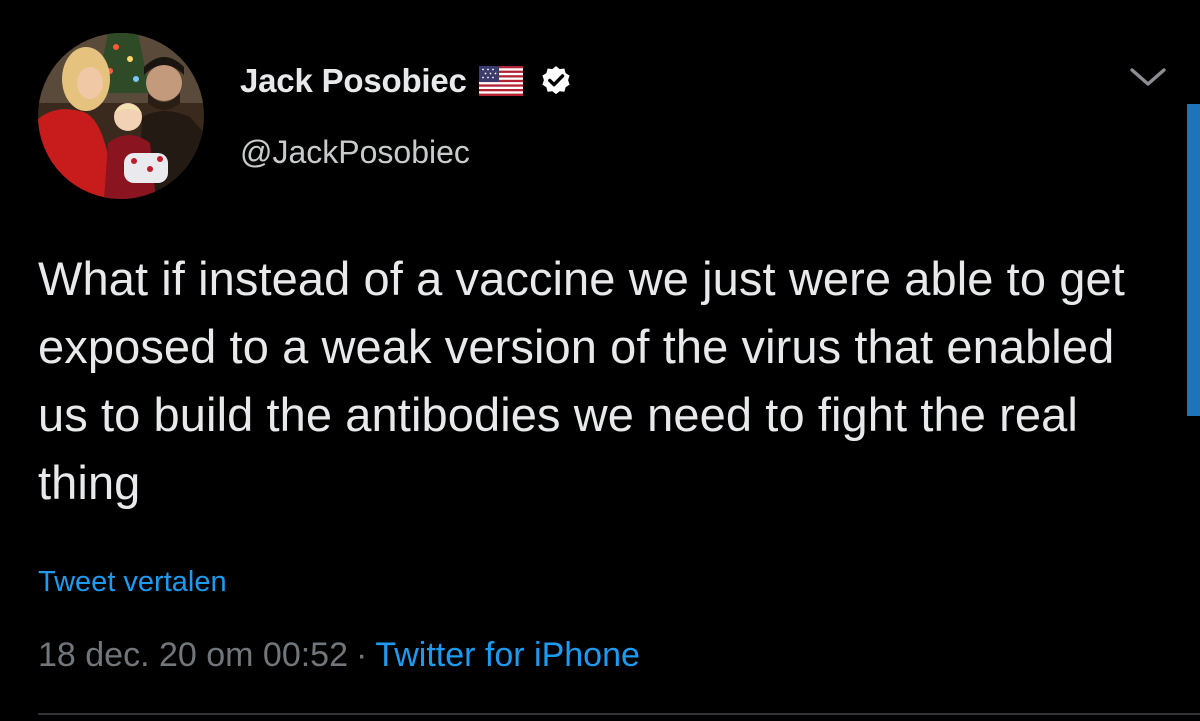 This screenshot has height=721, width=1200. I want to click on divider, so click(619, 714).